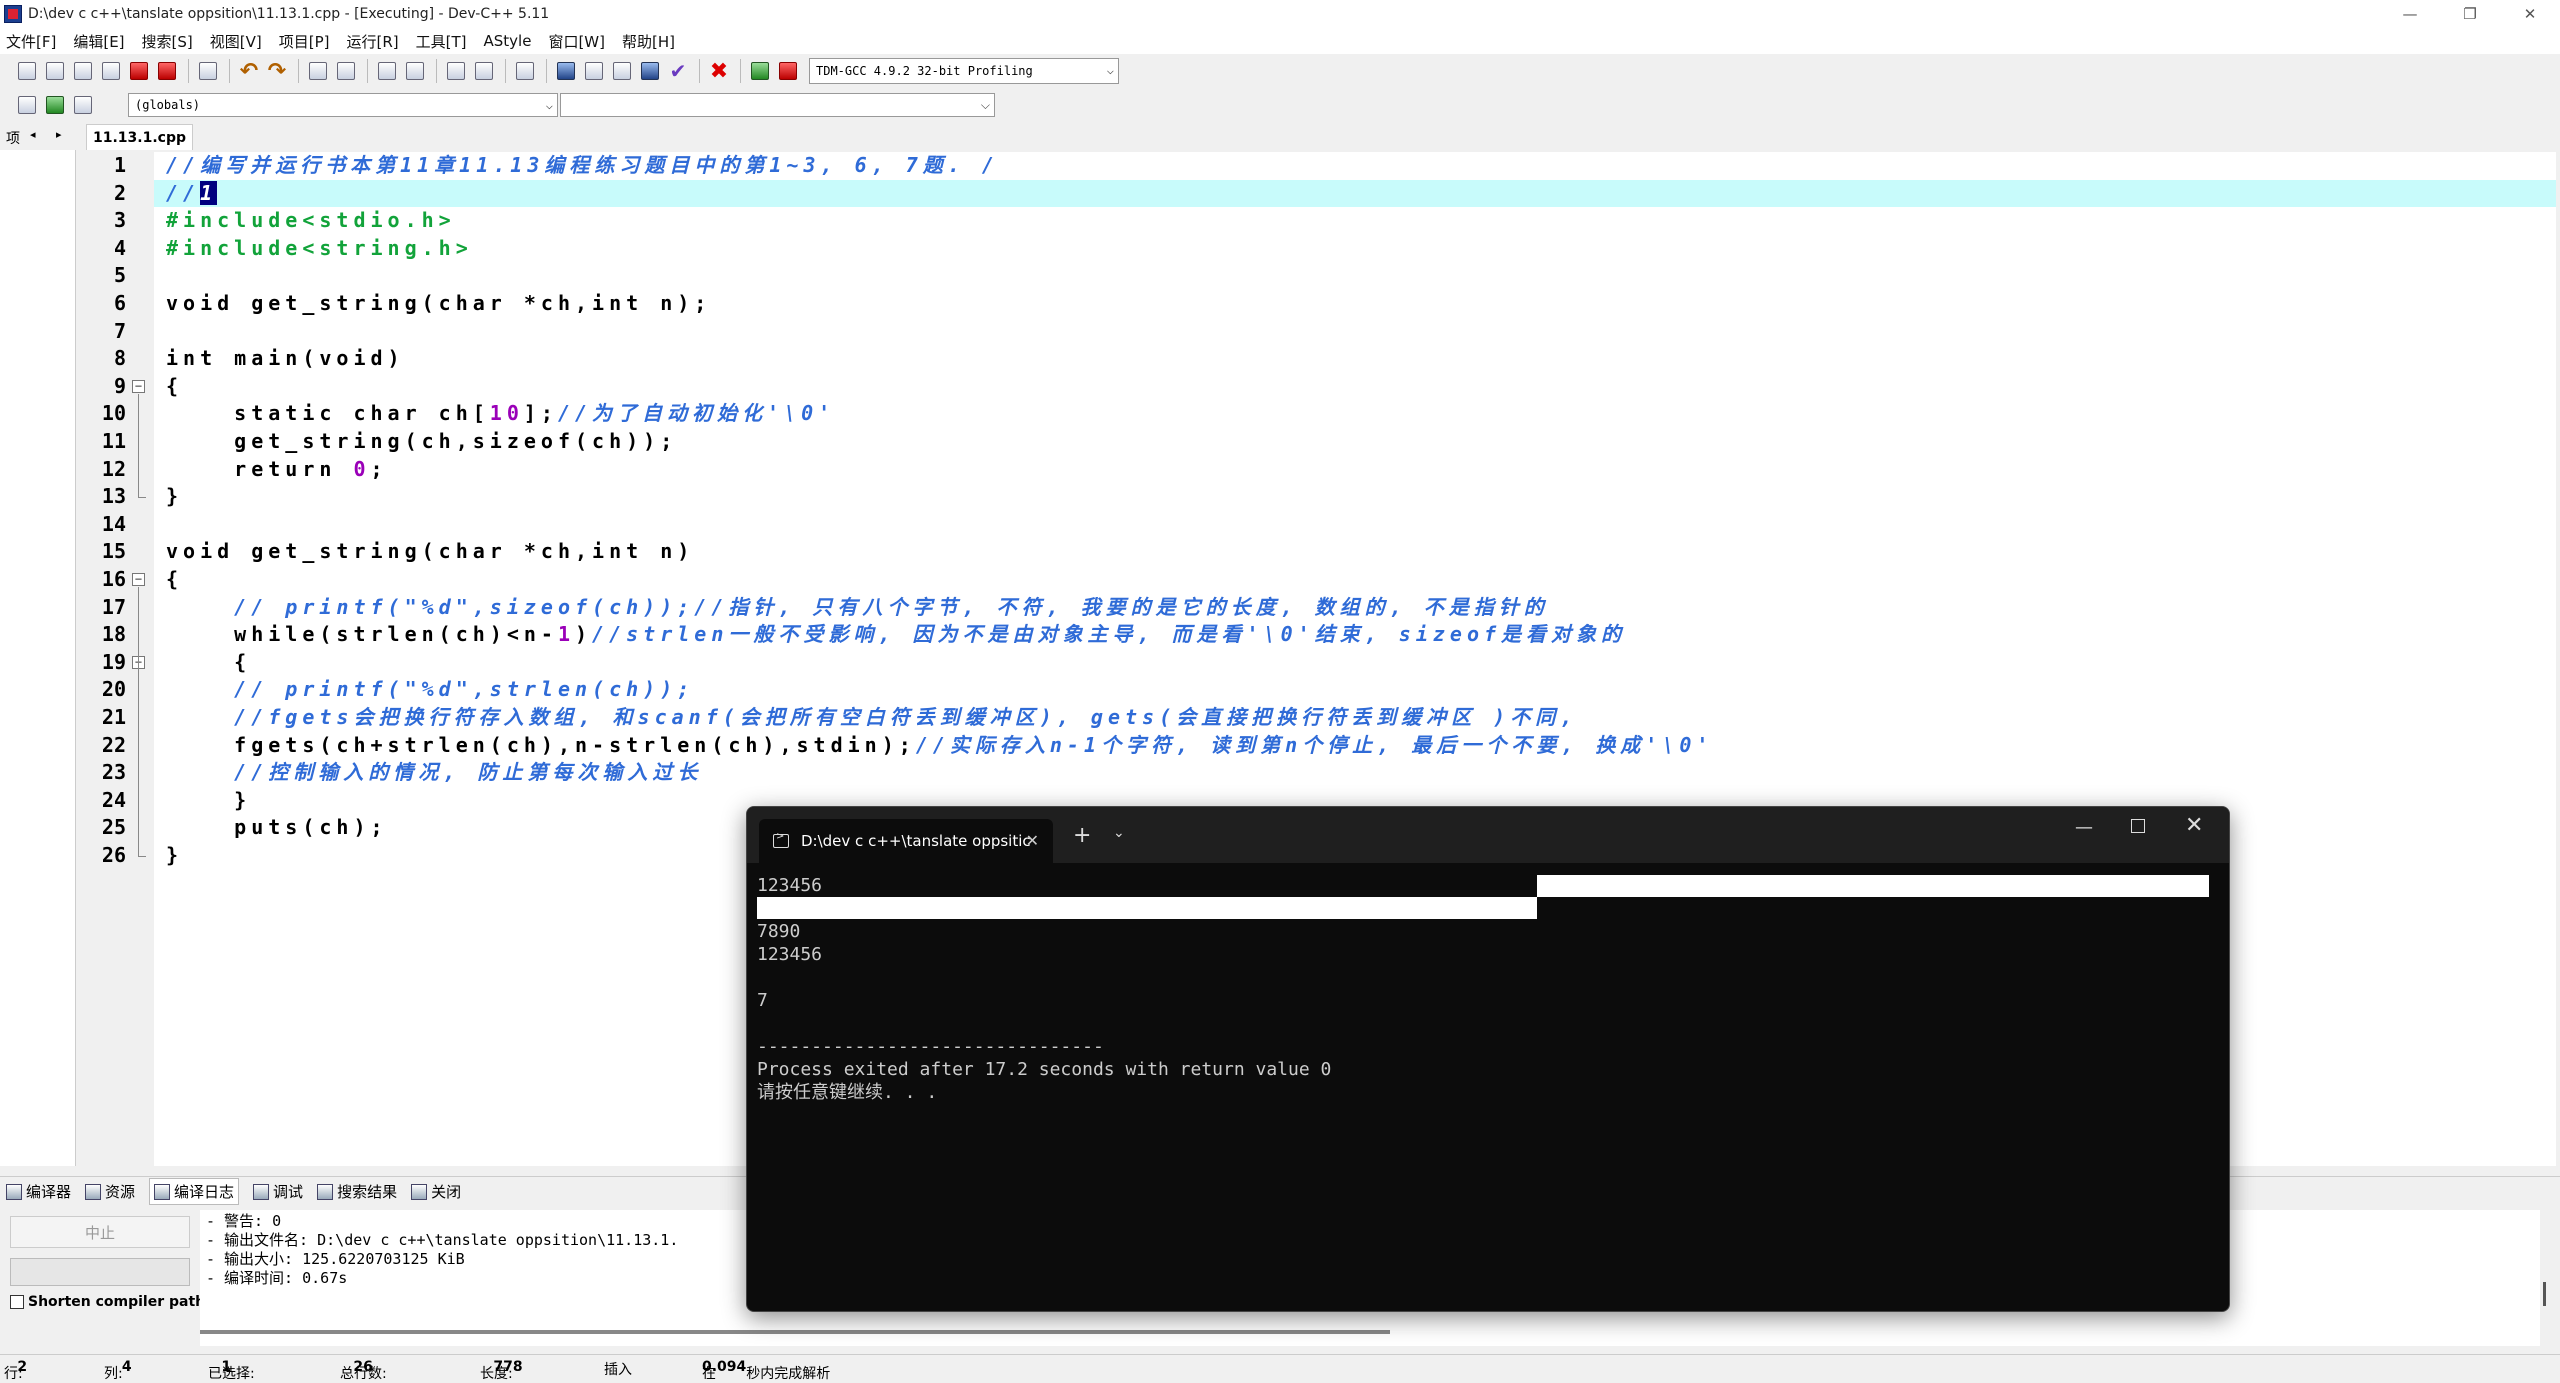 Image resolution: width=2560 pixels, height=1383 pixels. What do you see at coordinates (113, 855) in the screenshot?
I see `line-number: 26` at bounding box center [113, 855].